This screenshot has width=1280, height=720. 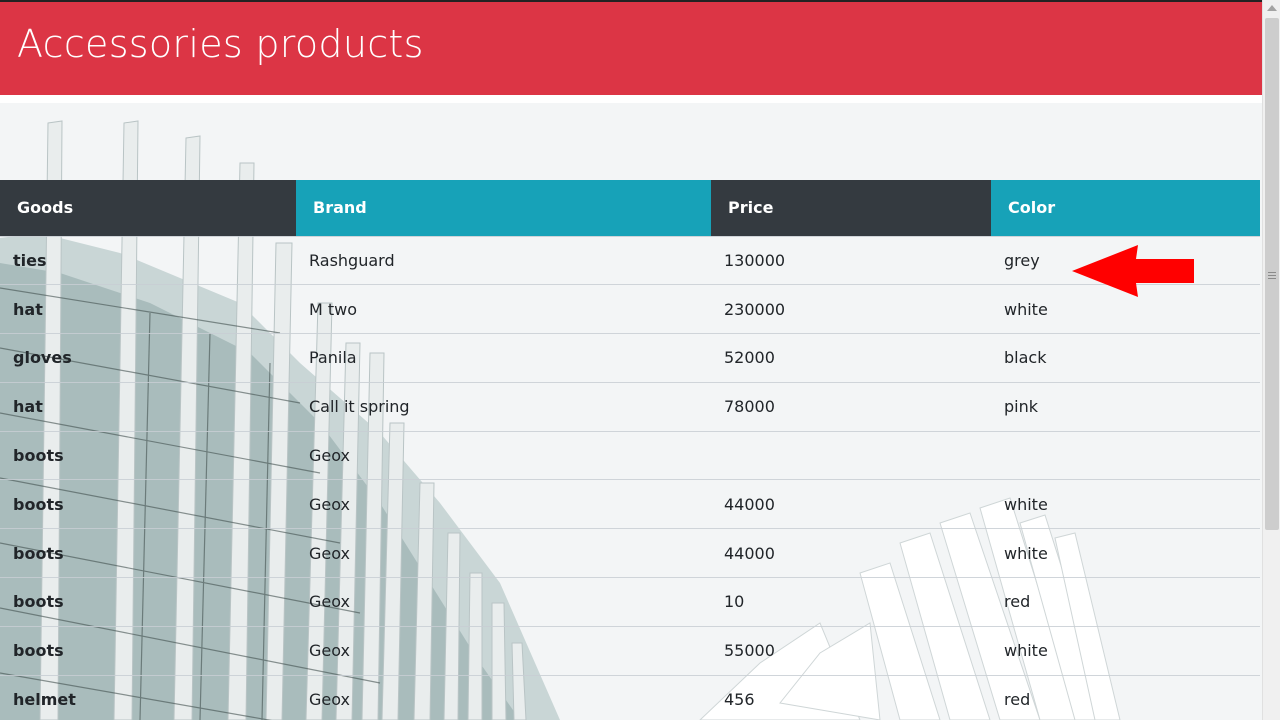 What do you see at coordinates (503, 406) in the screenshot?
I see `cell-brand: Call it spring` at bounding box center [503, 406].